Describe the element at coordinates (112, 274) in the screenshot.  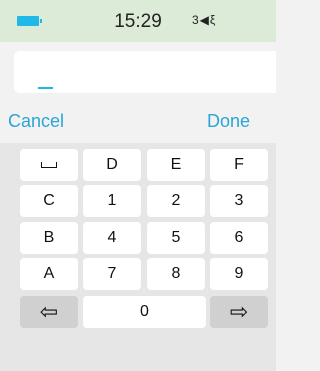
I see `key-7: 7` at that location.